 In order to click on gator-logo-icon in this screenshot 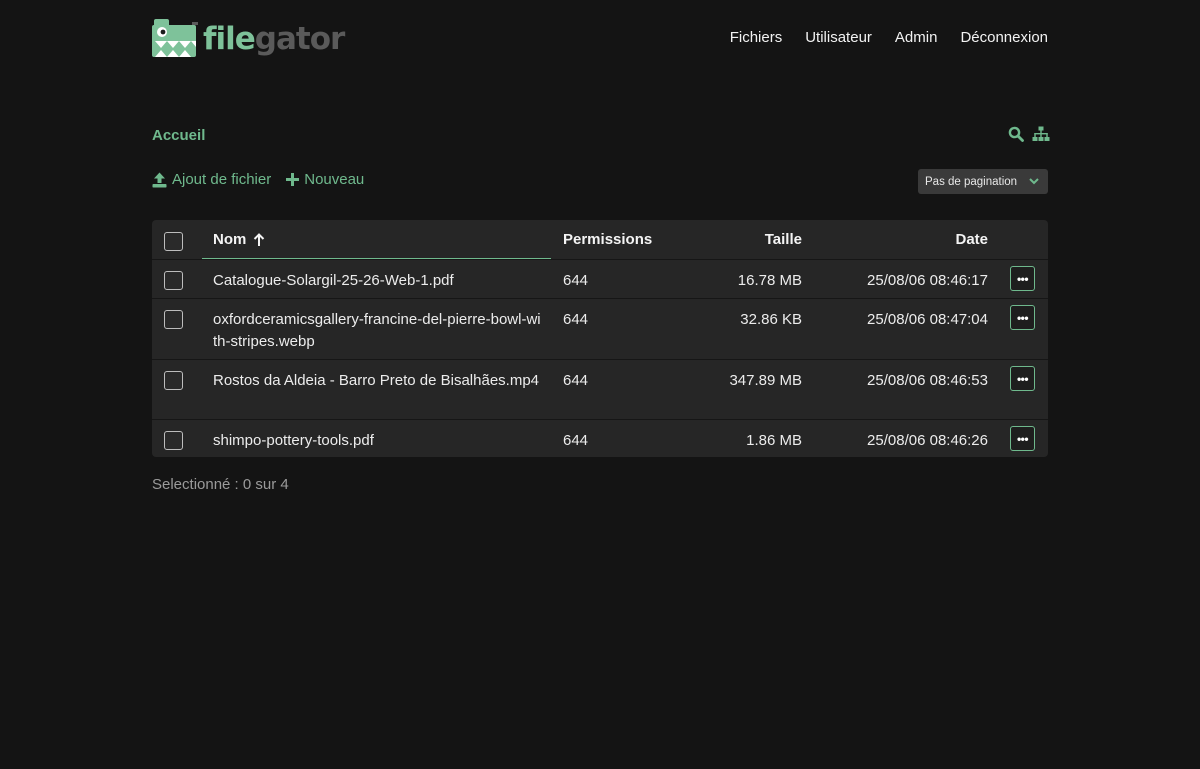, I will do `click(175, 38)`.